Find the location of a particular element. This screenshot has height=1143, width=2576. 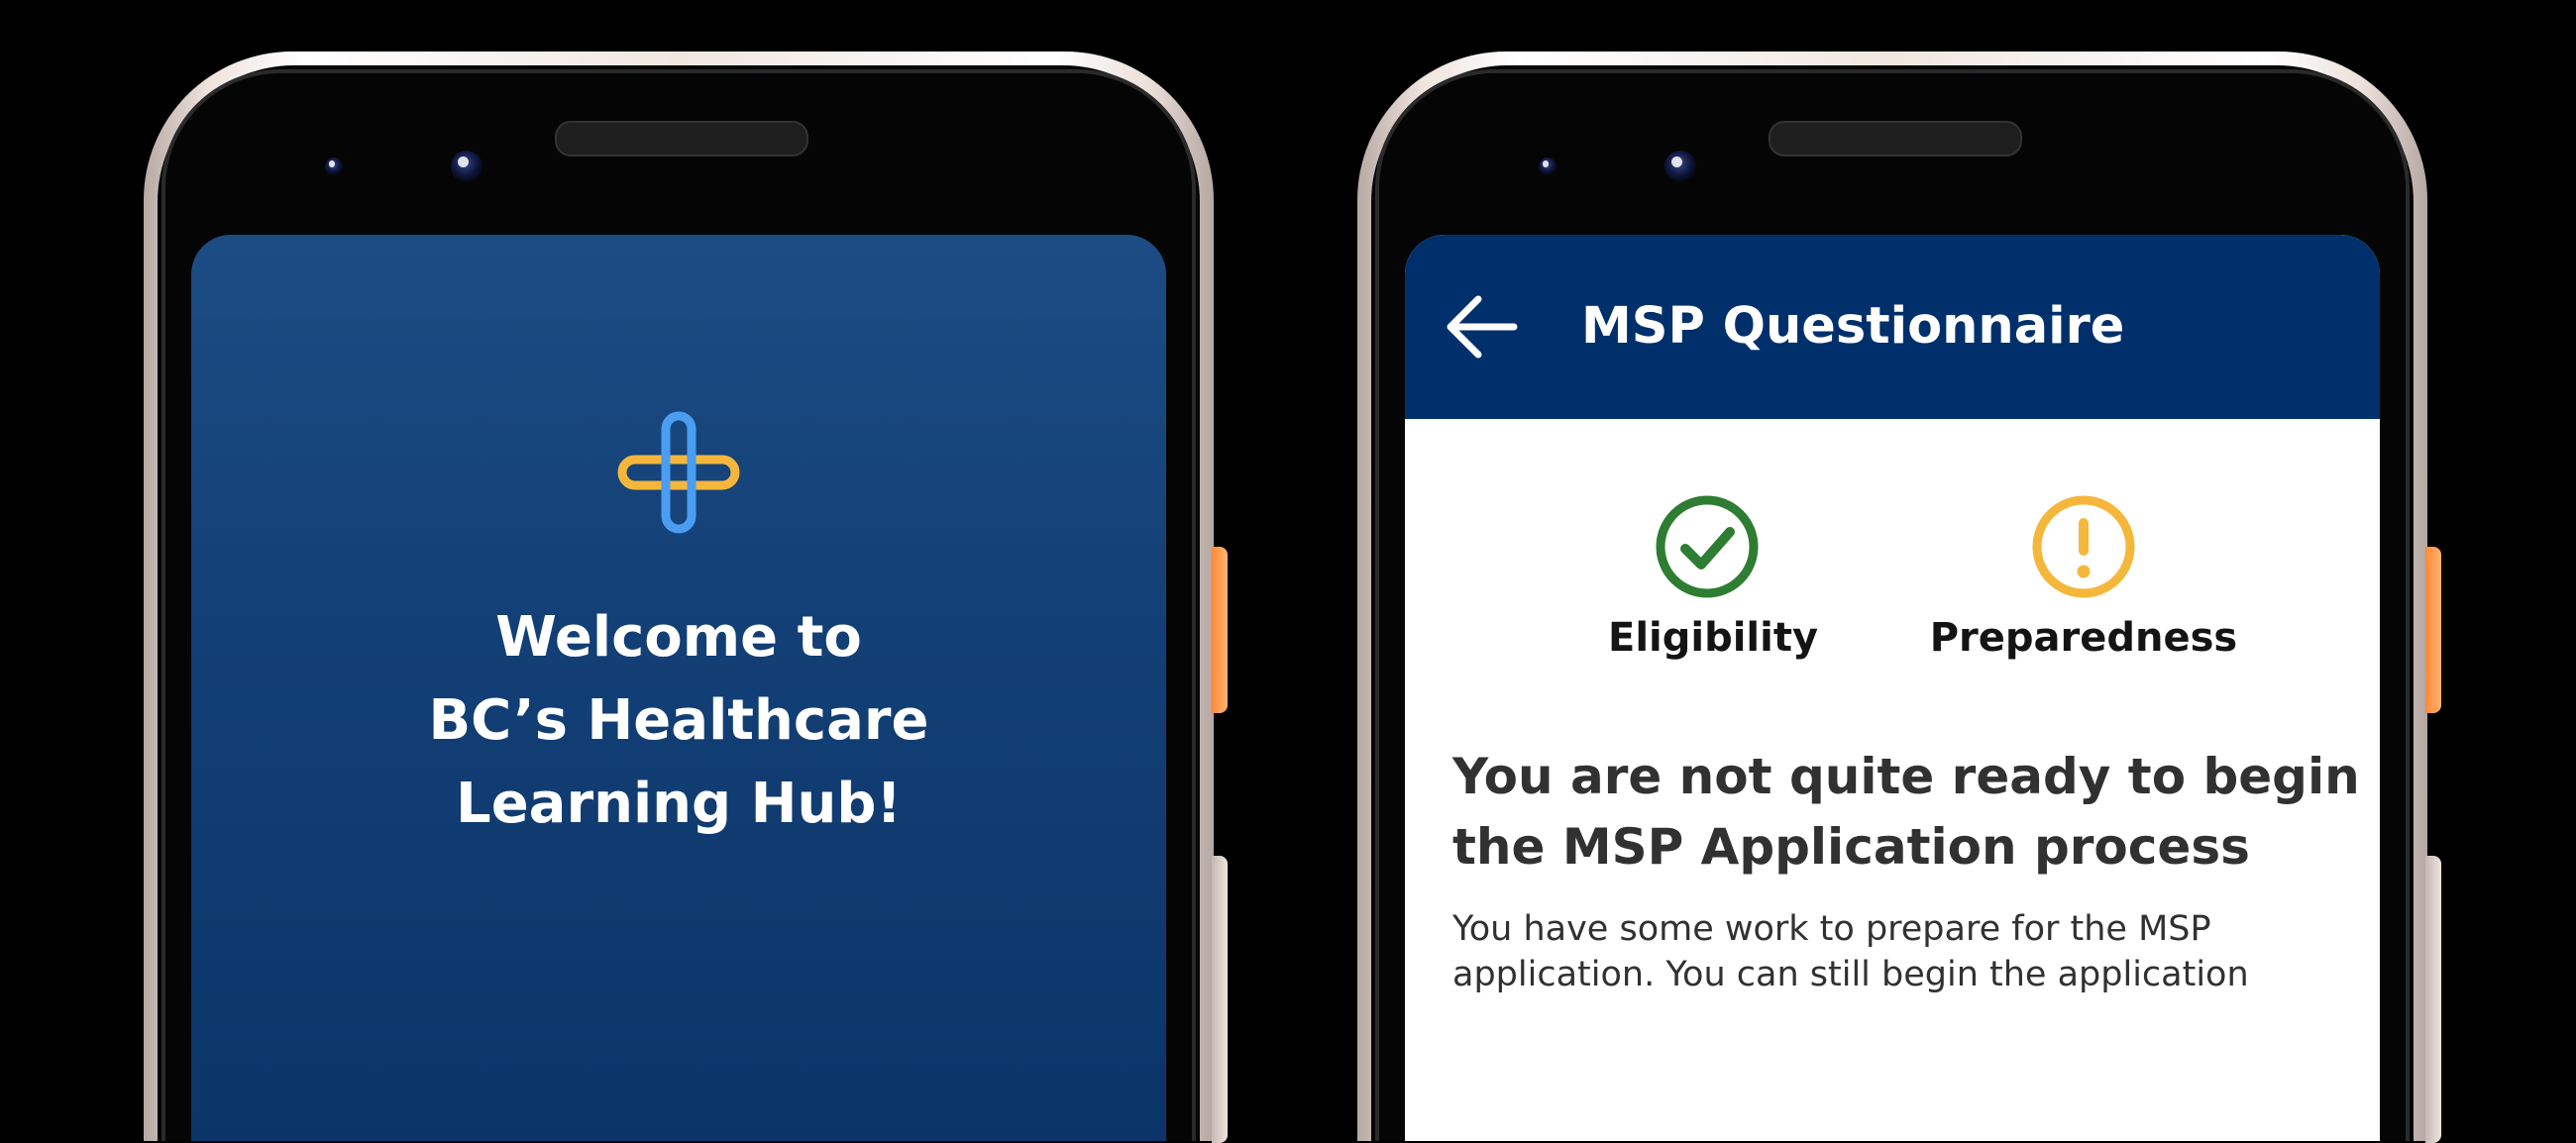

preparedness-status: Preparedness is located at coordinates (2083, 577).